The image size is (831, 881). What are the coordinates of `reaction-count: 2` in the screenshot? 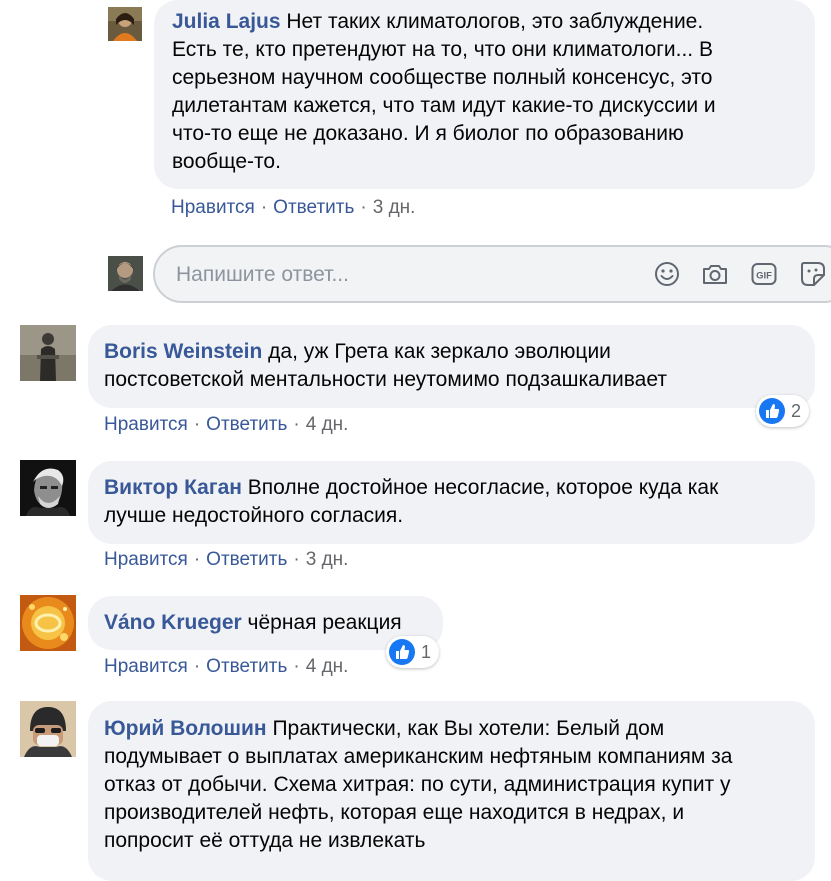 It's located at (796, 411).